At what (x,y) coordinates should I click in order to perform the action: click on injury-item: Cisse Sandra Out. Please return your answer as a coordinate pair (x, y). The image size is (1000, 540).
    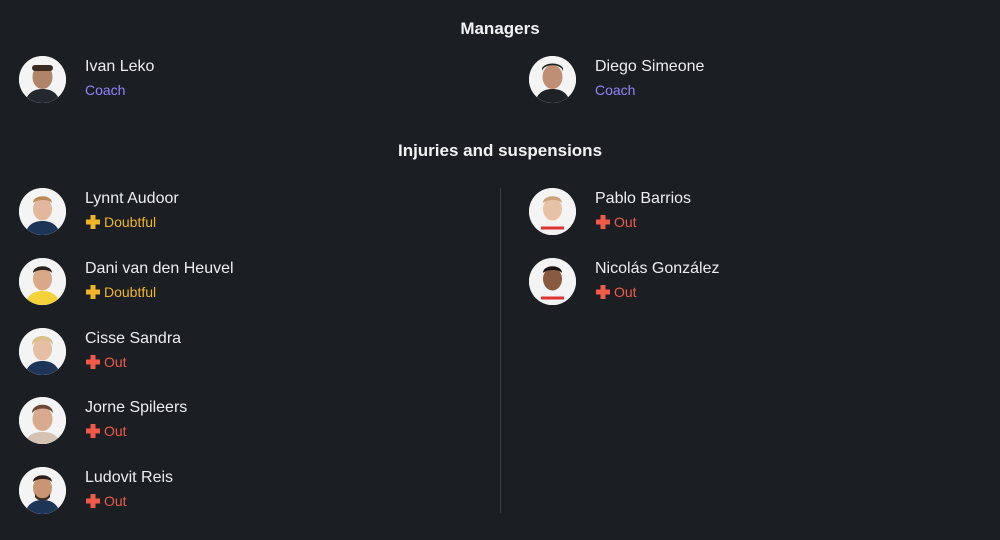
    Looking at the image, I should click on (219, 353).